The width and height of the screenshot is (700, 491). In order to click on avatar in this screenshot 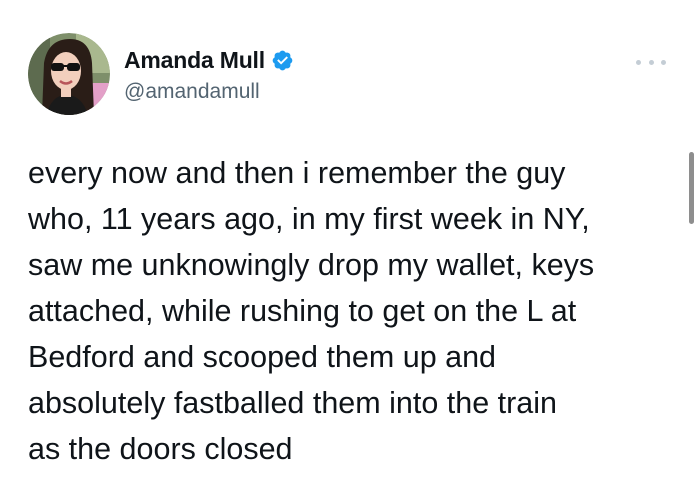, I will do `click(69, 74)`.